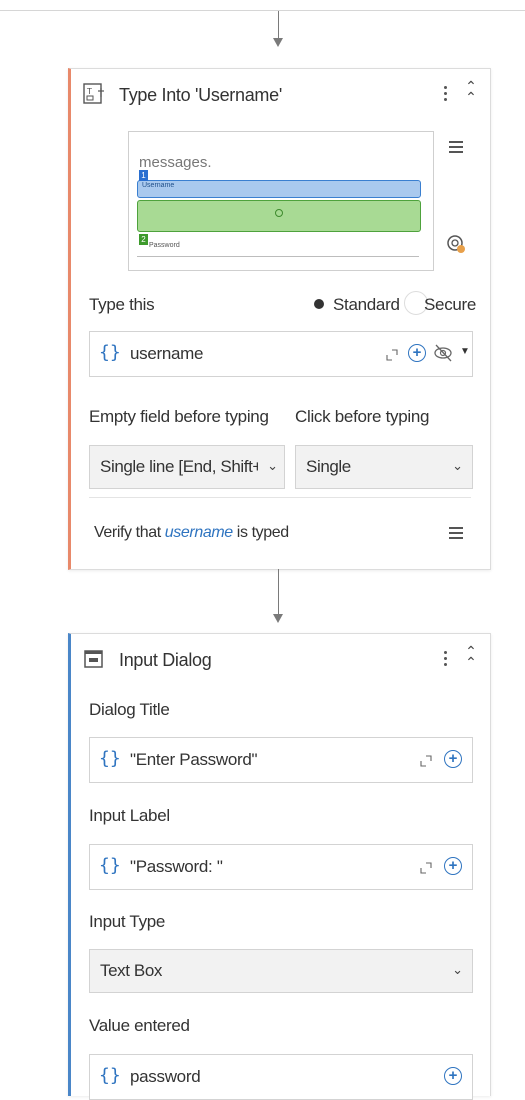 Image resolution: width=525 pixels, height=1100 pixels. What do you see at coordinates (129, 709) in the screenshot?
I see `dialog-title-label: Dialog Title` at bounding box center [129, 709].